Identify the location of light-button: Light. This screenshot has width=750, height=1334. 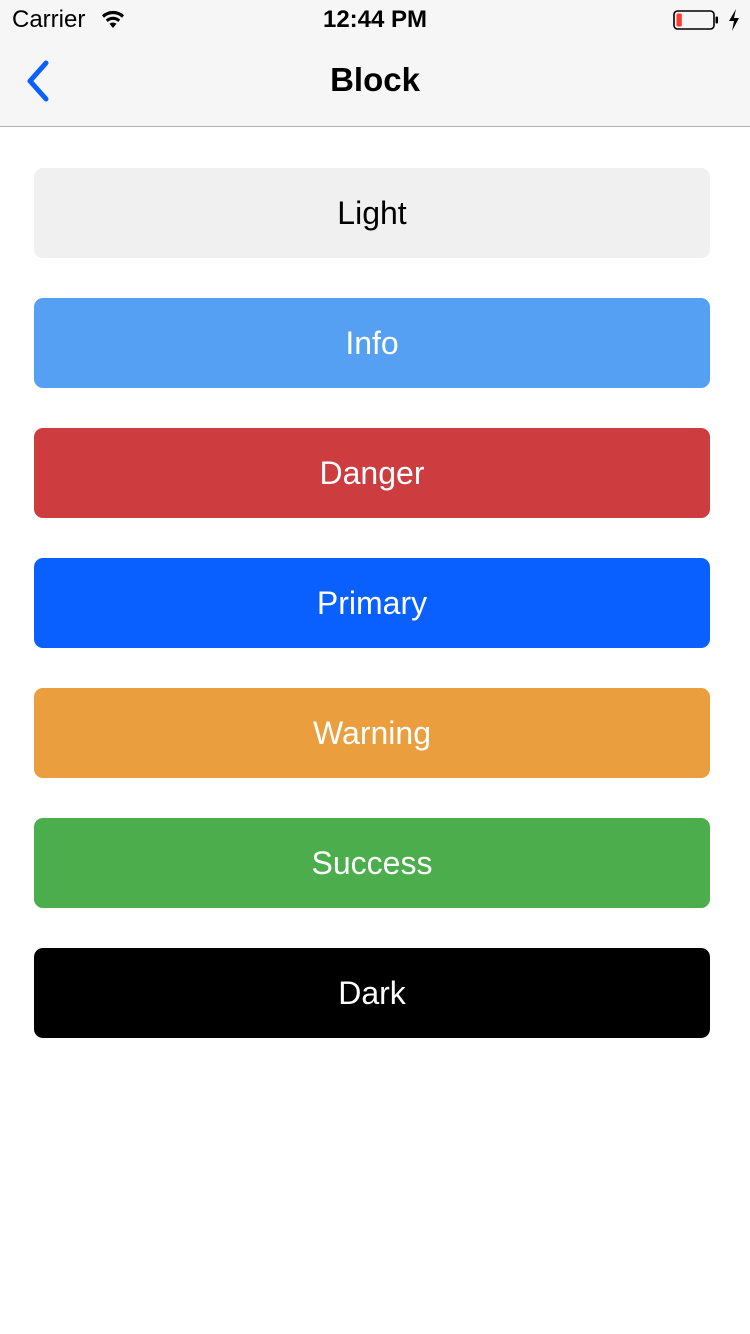
(372, 213).